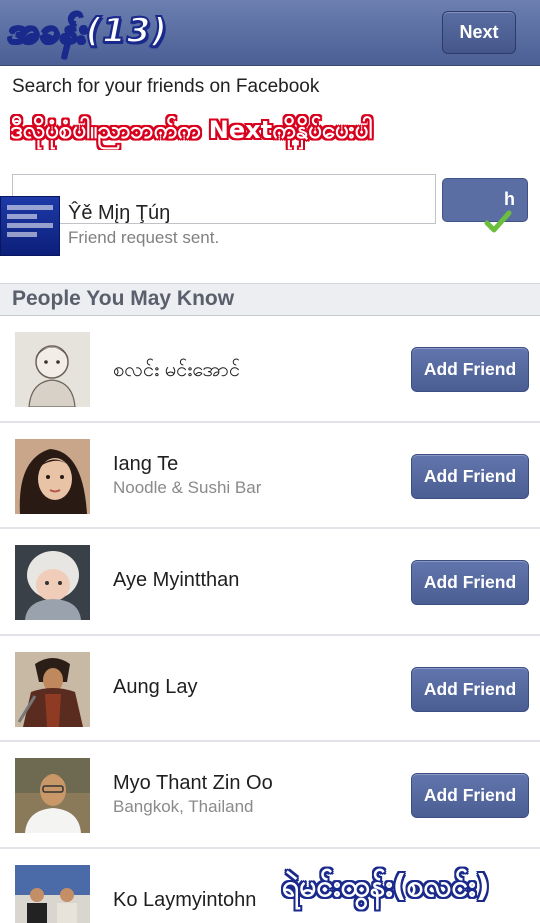  What do you see at coordinates (86, 31) in the screenshot?
I see `overlay-title: အခန်း(13)` at bounding box center [86, 31].